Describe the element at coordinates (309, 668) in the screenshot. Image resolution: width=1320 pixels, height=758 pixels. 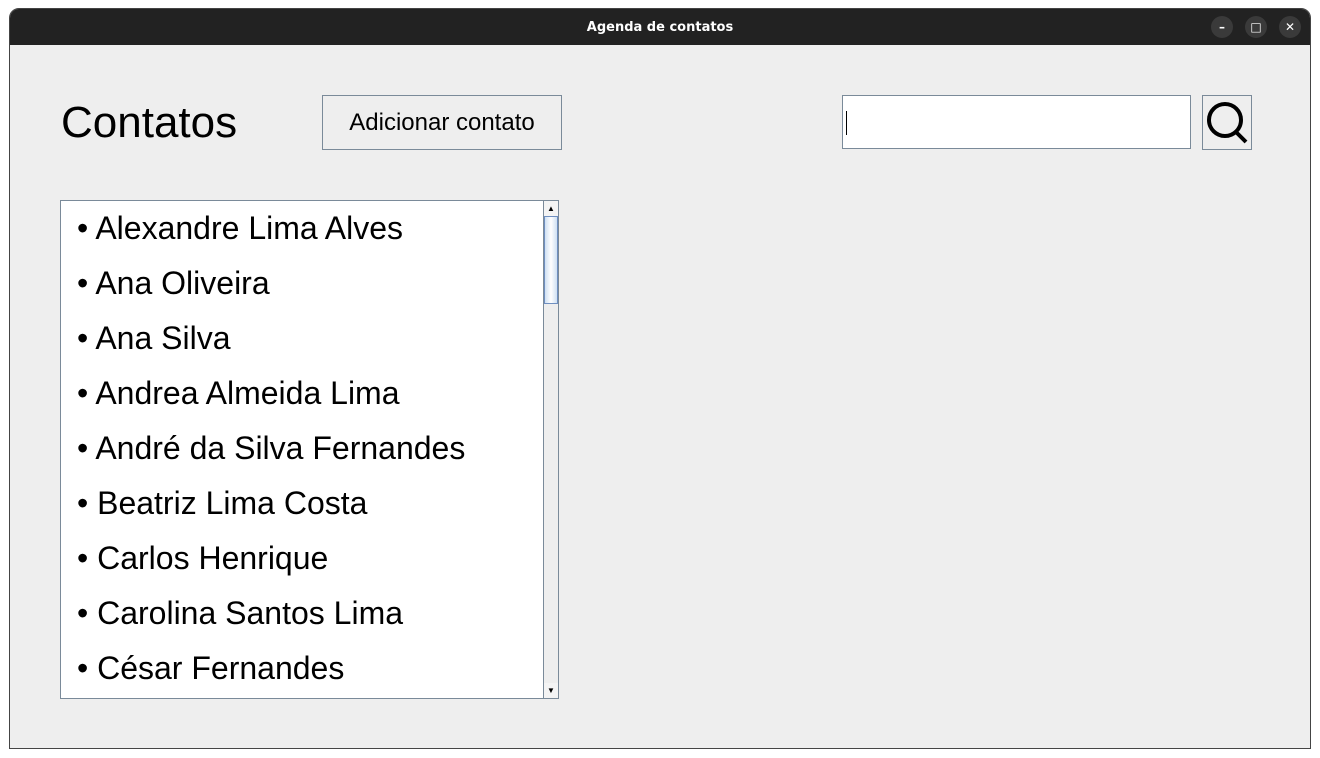
I see `list-item: • César Fernandes` at that location.